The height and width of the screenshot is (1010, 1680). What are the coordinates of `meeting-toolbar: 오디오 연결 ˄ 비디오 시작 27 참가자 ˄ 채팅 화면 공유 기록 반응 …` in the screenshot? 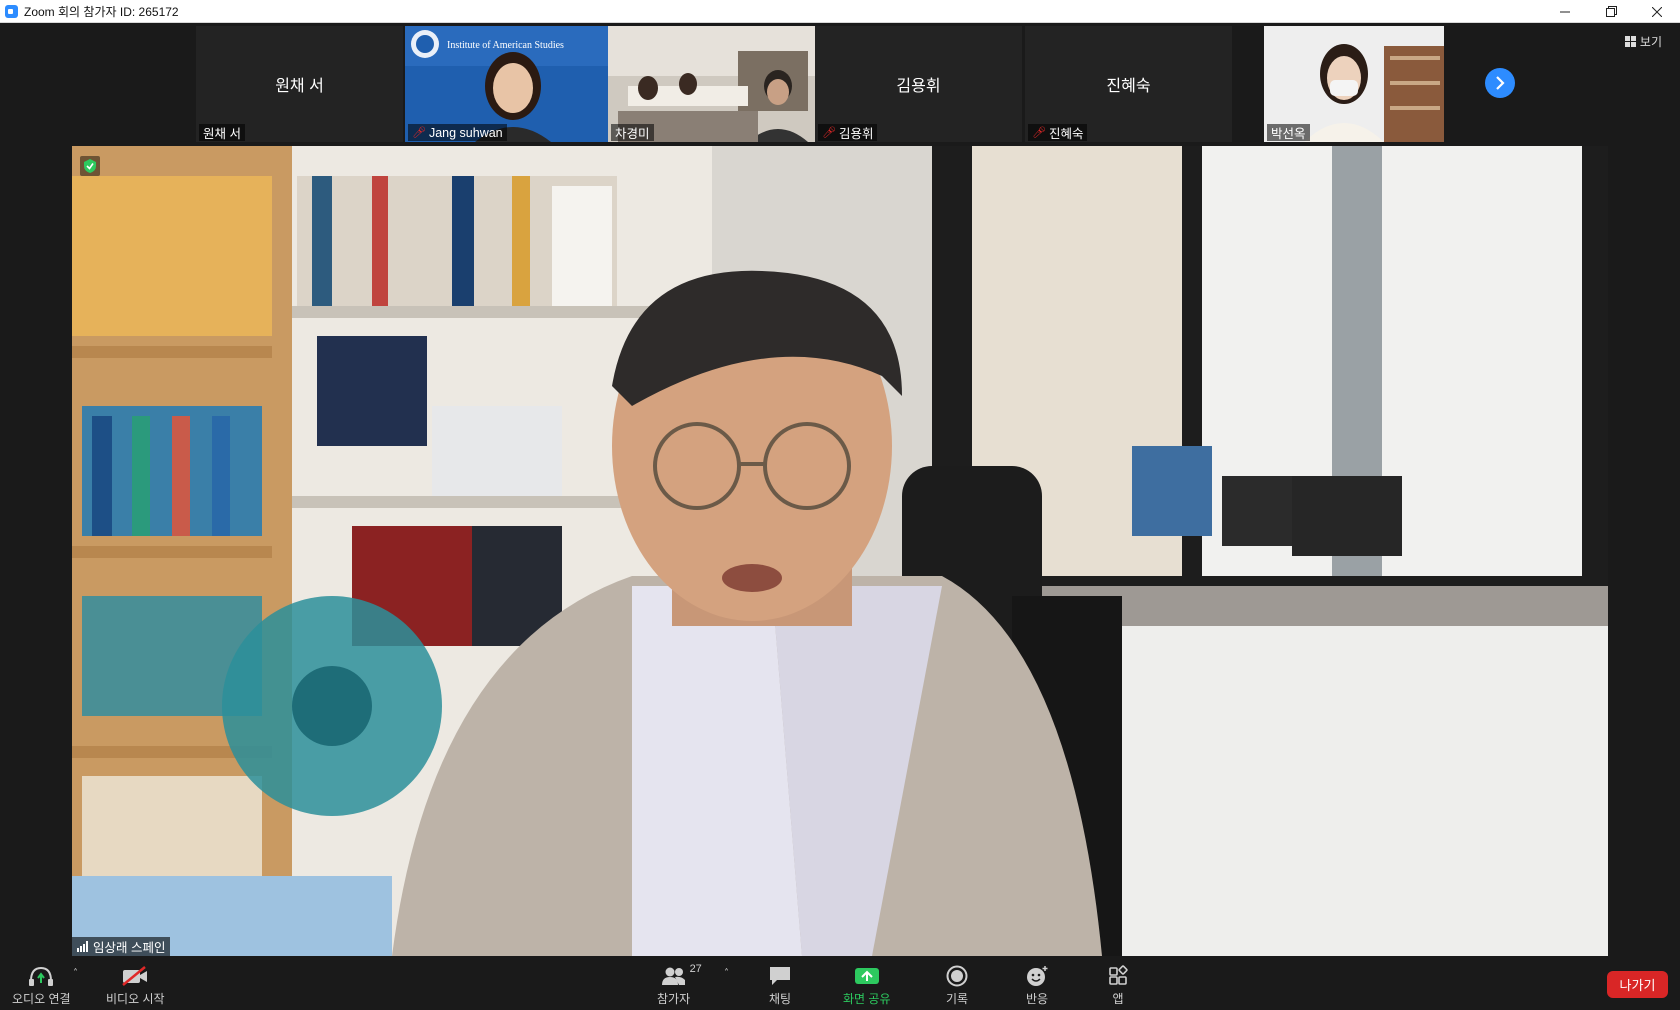 It's located at (840, 984).